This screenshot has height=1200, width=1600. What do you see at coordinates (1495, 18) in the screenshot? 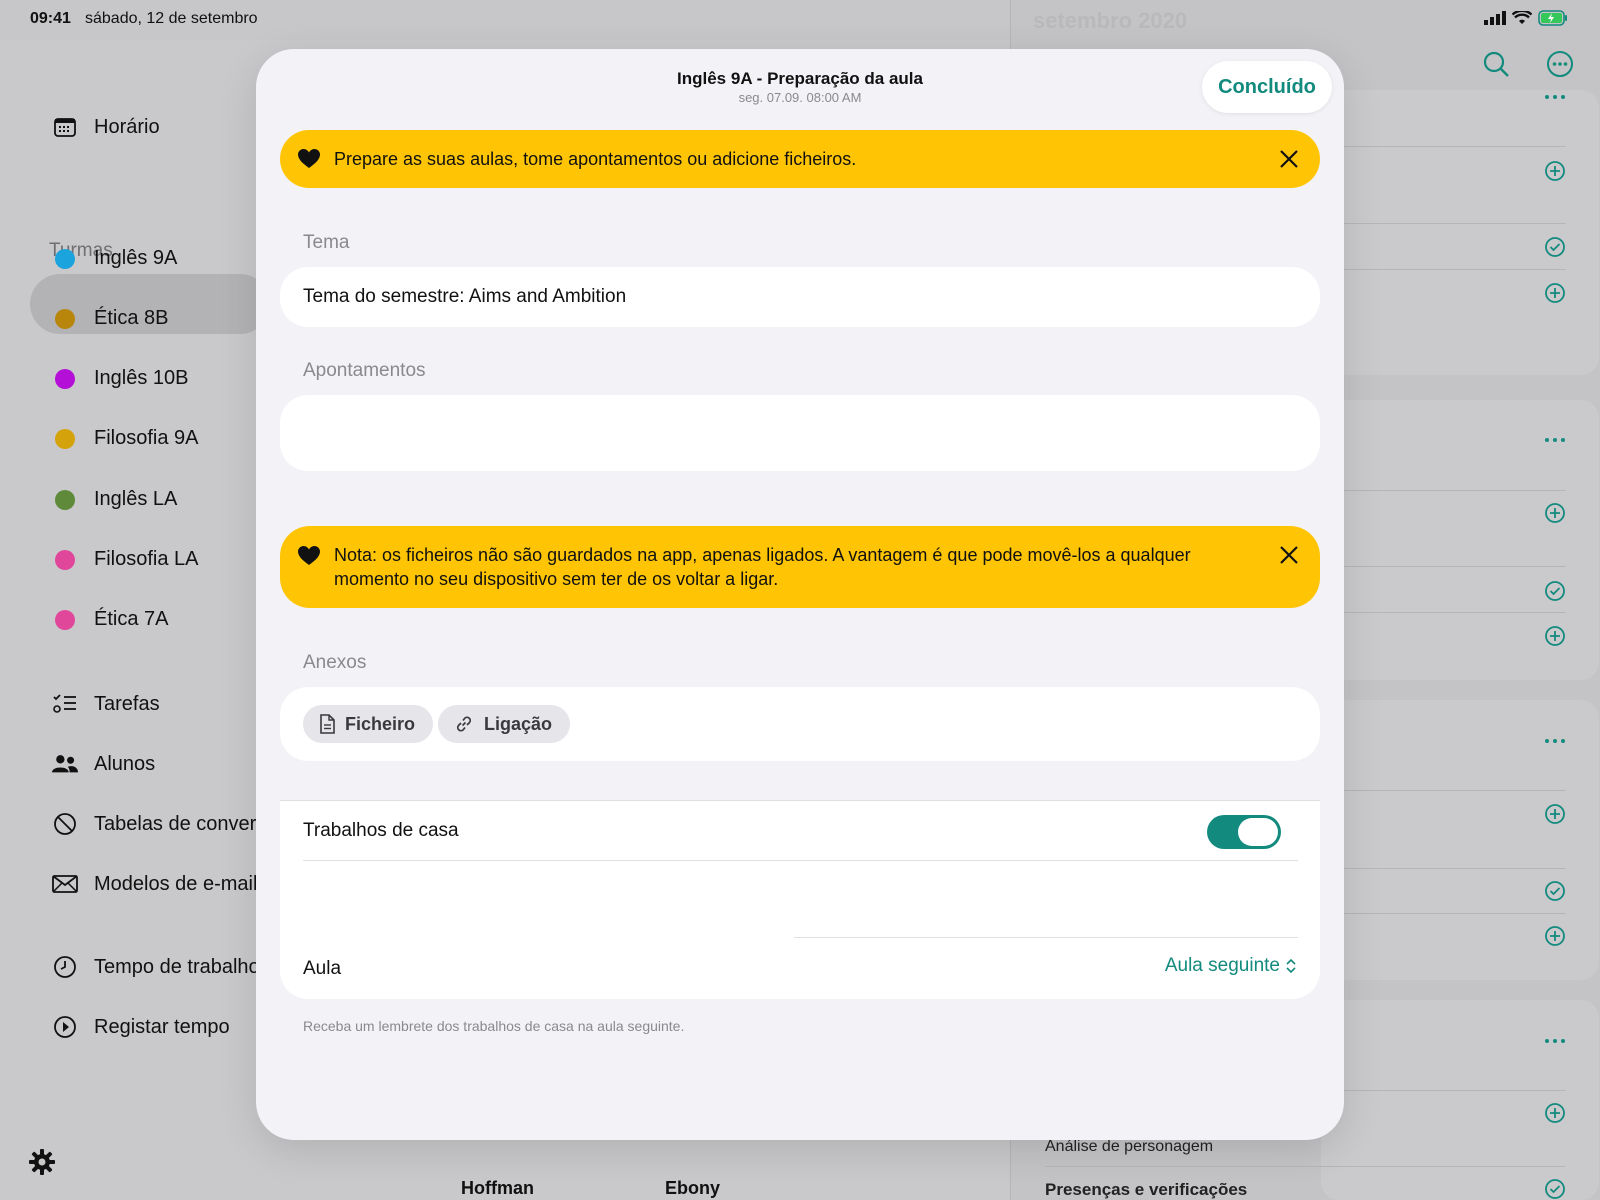
I see `signal-icon` at bounding box center [1495, 18].